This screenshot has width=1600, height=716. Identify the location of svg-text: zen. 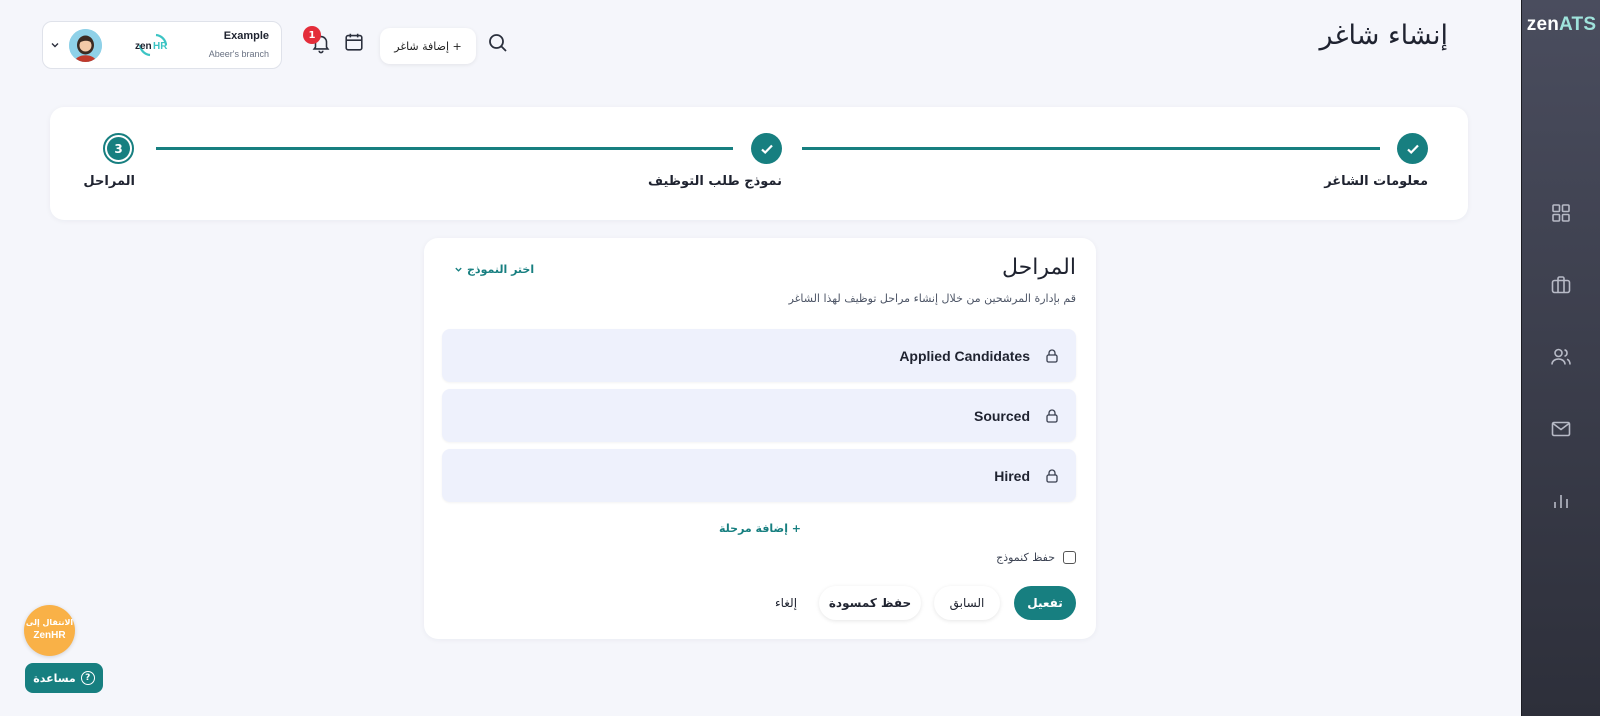
(143, 46).